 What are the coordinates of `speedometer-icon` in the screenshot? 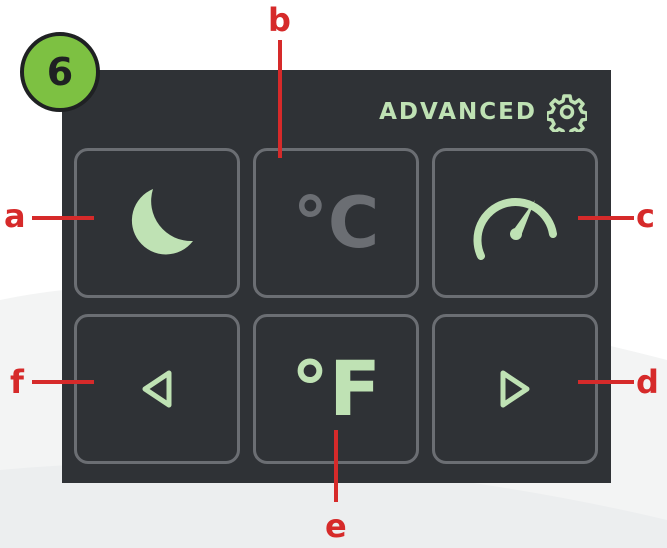 It's located at (515, 229).